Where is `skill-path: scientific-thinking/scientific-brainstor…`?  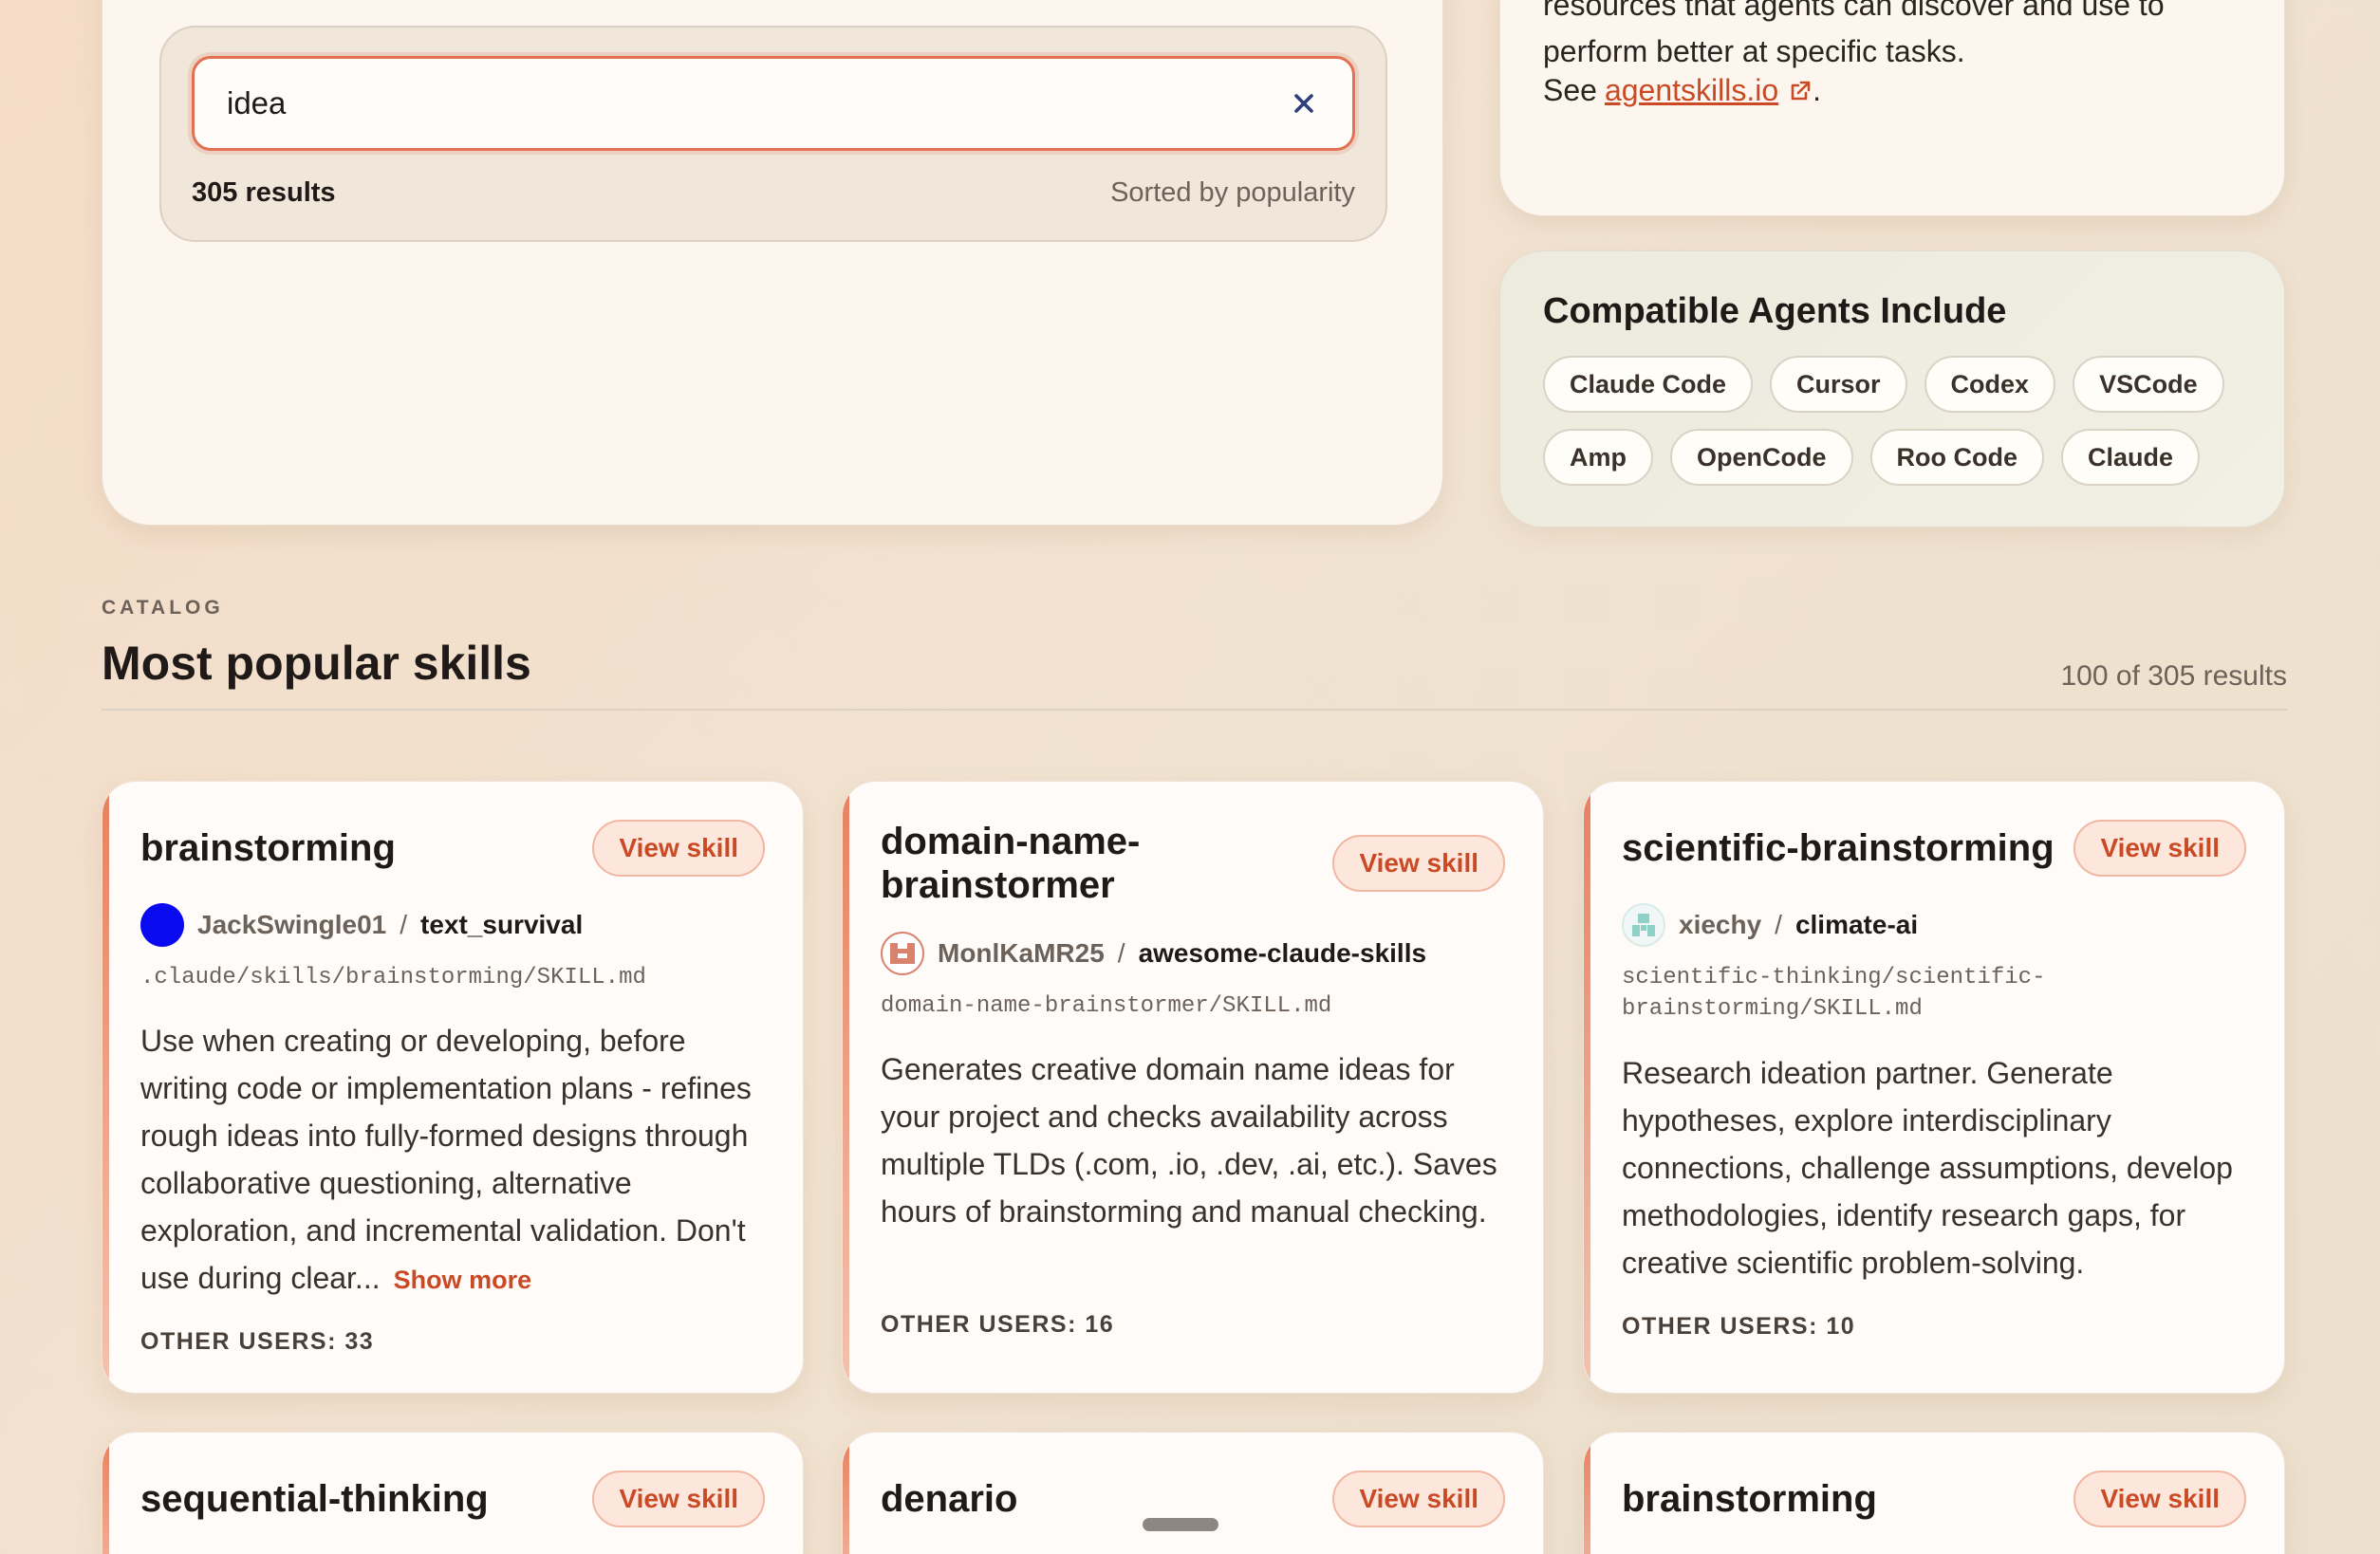 skill-path: scientific-thinking/scientific-brainstor… is located at coordinates (1834, 993).